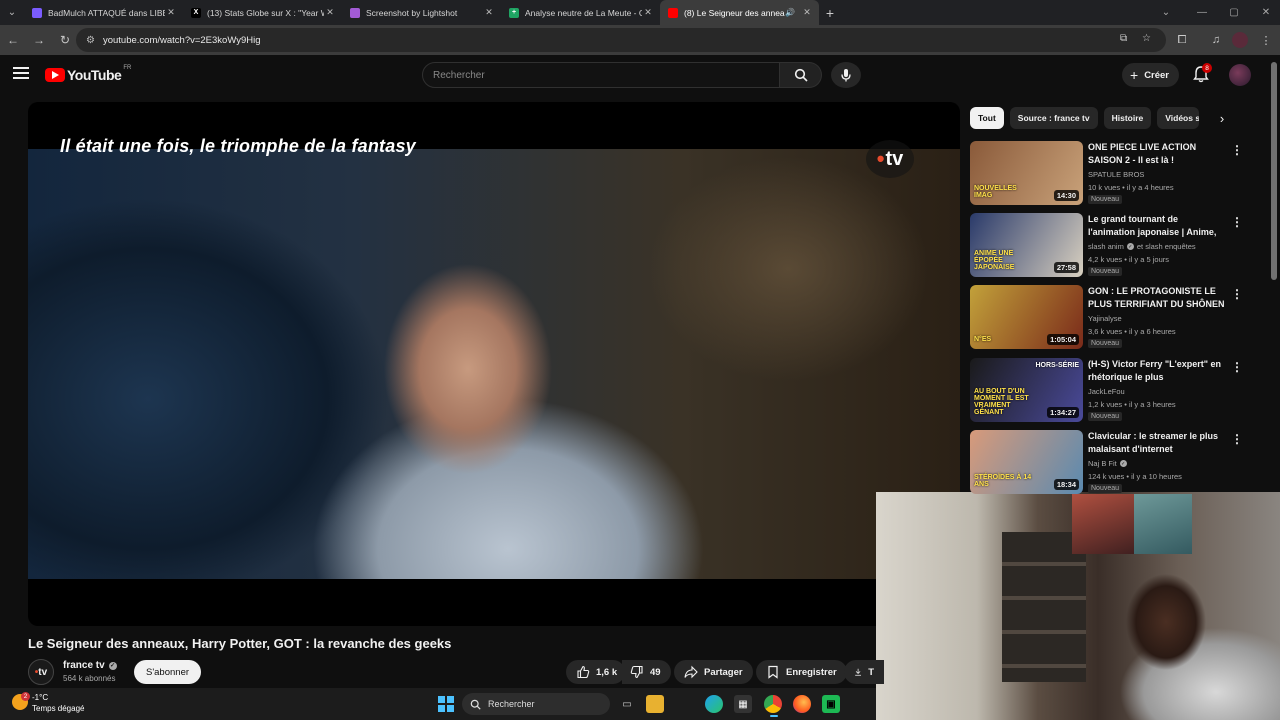 This screenshot has height=720, width=1280. I want to click on create-button: + Créer, so click(1151, 75).